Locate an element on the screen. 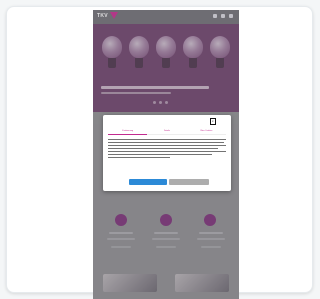 The height and width of the screenshot is (299, 320). allow-selection-button is located at coordinates (189, 182).